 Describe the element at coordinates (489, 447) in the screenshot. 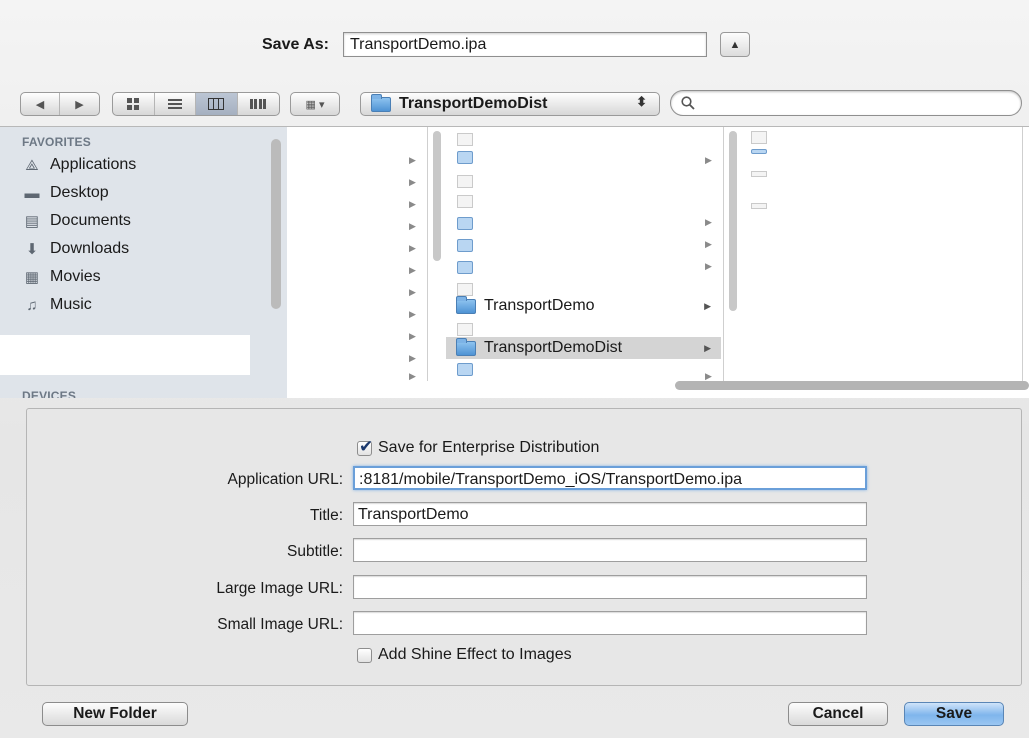

I see `enterprise-distribution-label: Save for Enterprise Distribution` at that location.